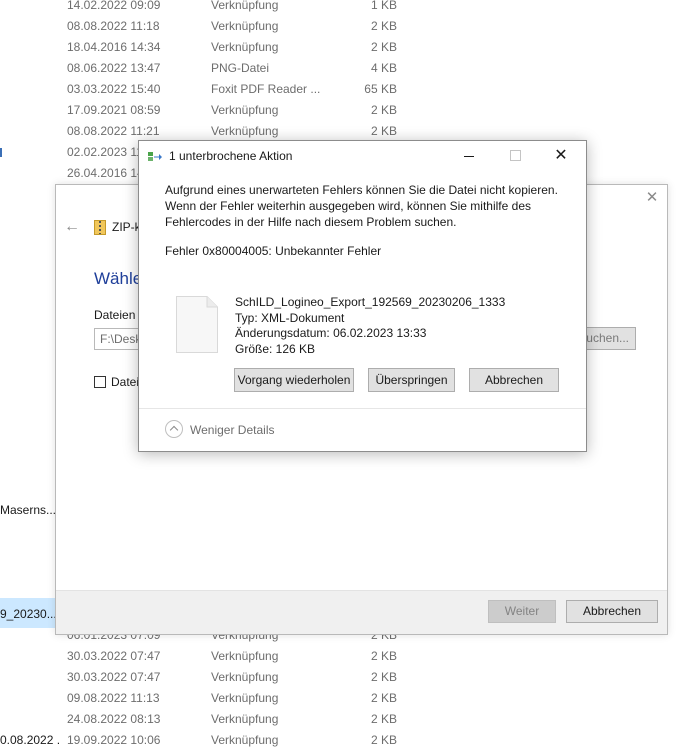 The width and height of the screenshot is (692, 755). Describe the element at coordinates (275, 348) in the screenshot. I see `file-size: Größe: 126 KB` at that location.